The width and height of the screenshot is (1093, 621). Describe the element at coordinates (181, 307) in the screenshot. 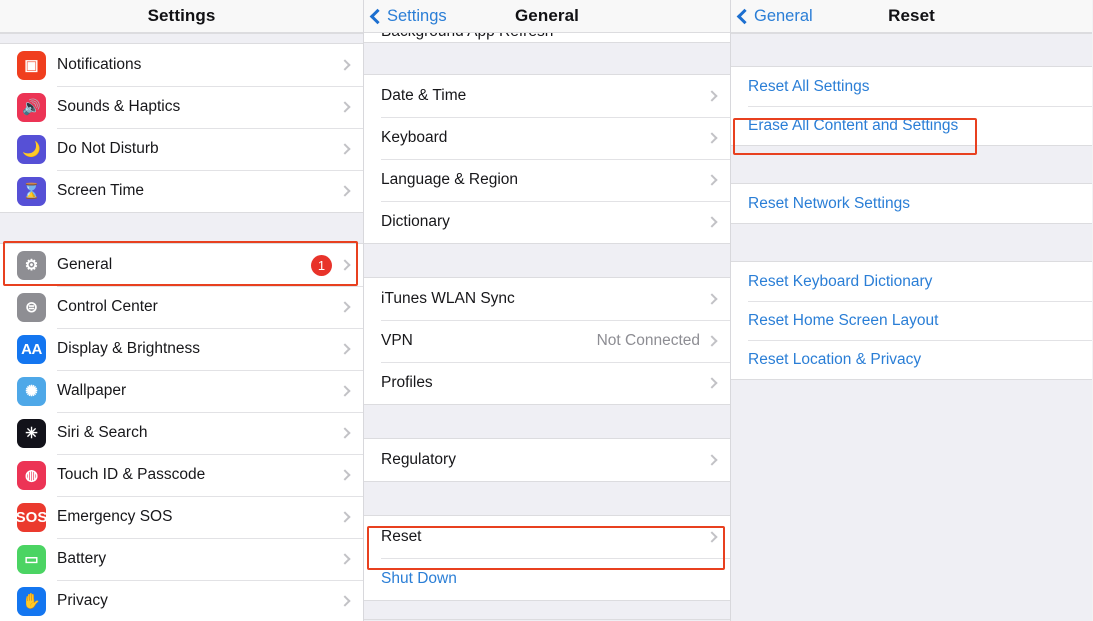

I see `list-item: ⊜ Control Center` at that location.